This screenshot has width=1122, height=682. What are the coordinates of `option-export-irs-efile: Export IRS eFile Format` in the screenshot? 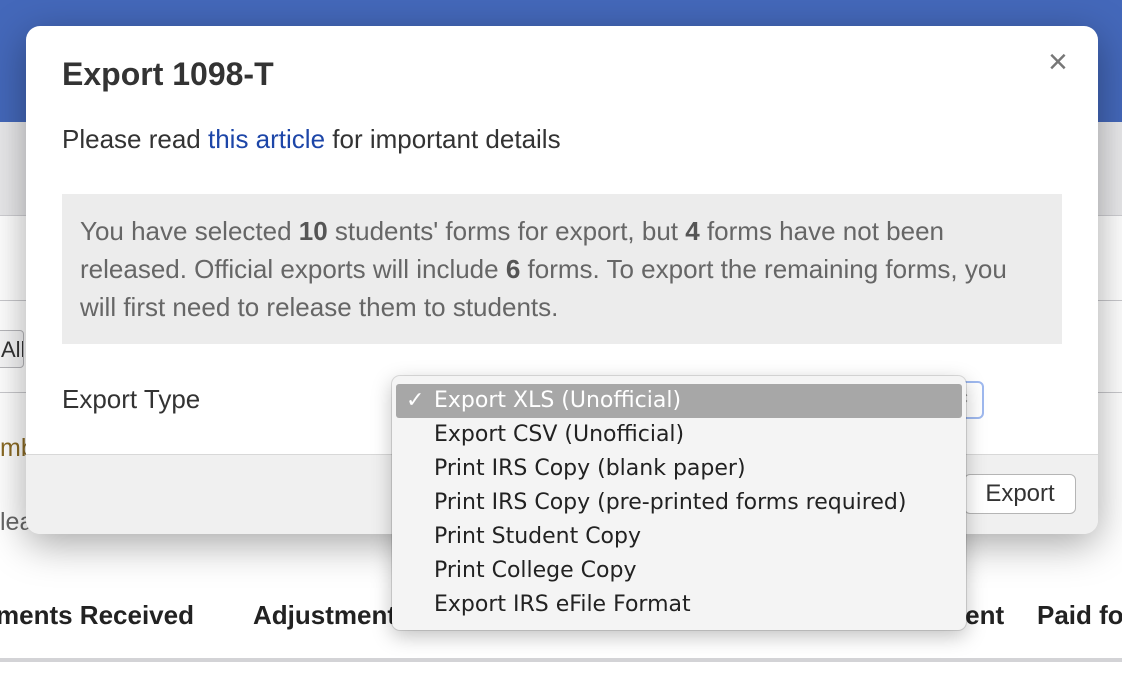 It's located at (679, 605).